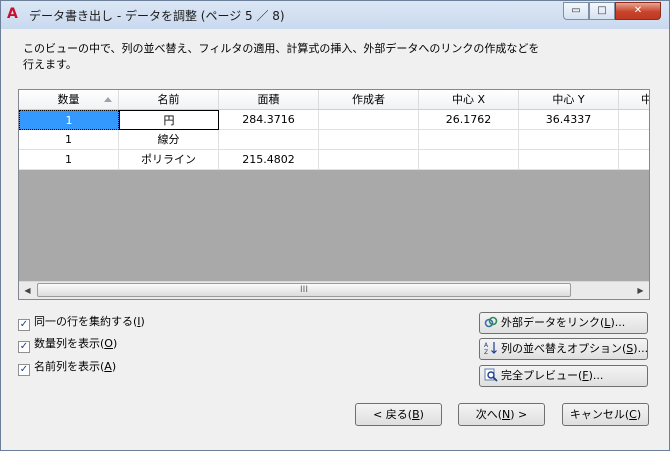  What do you see at coordinates (335, 15) in the screenshot?
I see `title-bar: A データ書き出し - データを調整 (ページ 5 ／ 8) ▭ □ ✕` at bounding box center [335, 15].